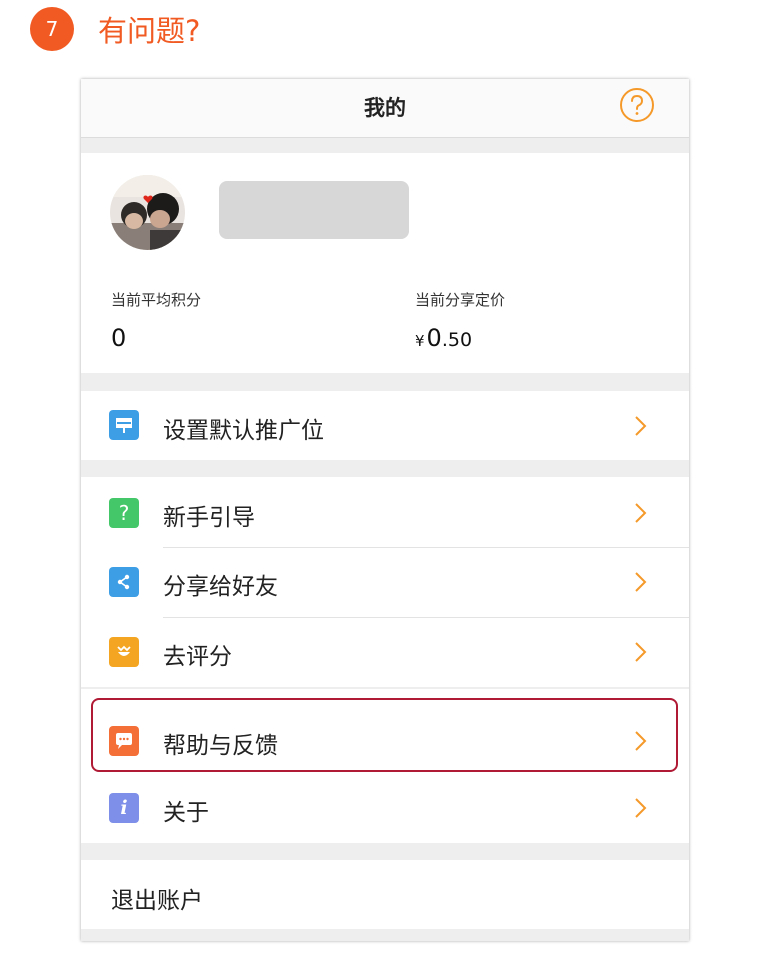  Describe the element at coordinates (420, 341) in the screenshot. I see `currency-symbol: ¥` at that location.